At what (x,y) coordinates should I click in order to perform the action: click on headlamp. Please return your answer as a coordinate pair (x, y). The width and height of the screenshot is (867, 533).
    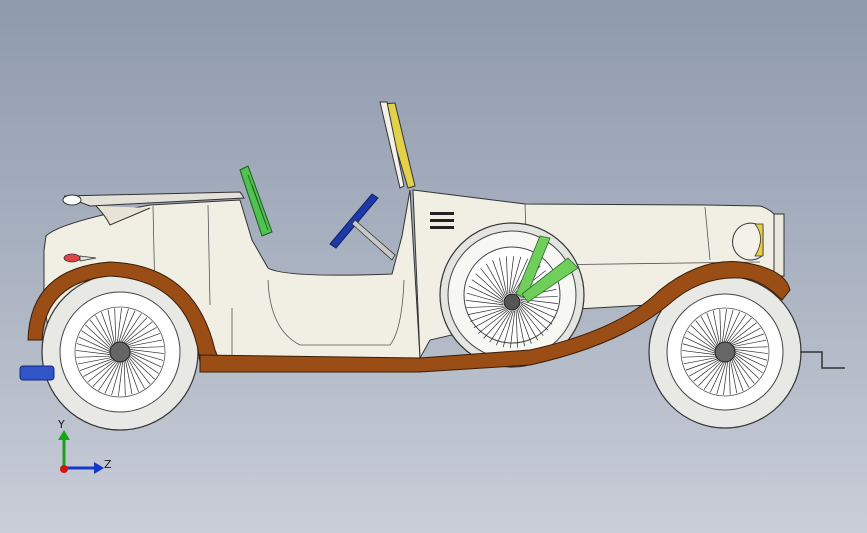
    Looking at the image, I should click on (748, 241).